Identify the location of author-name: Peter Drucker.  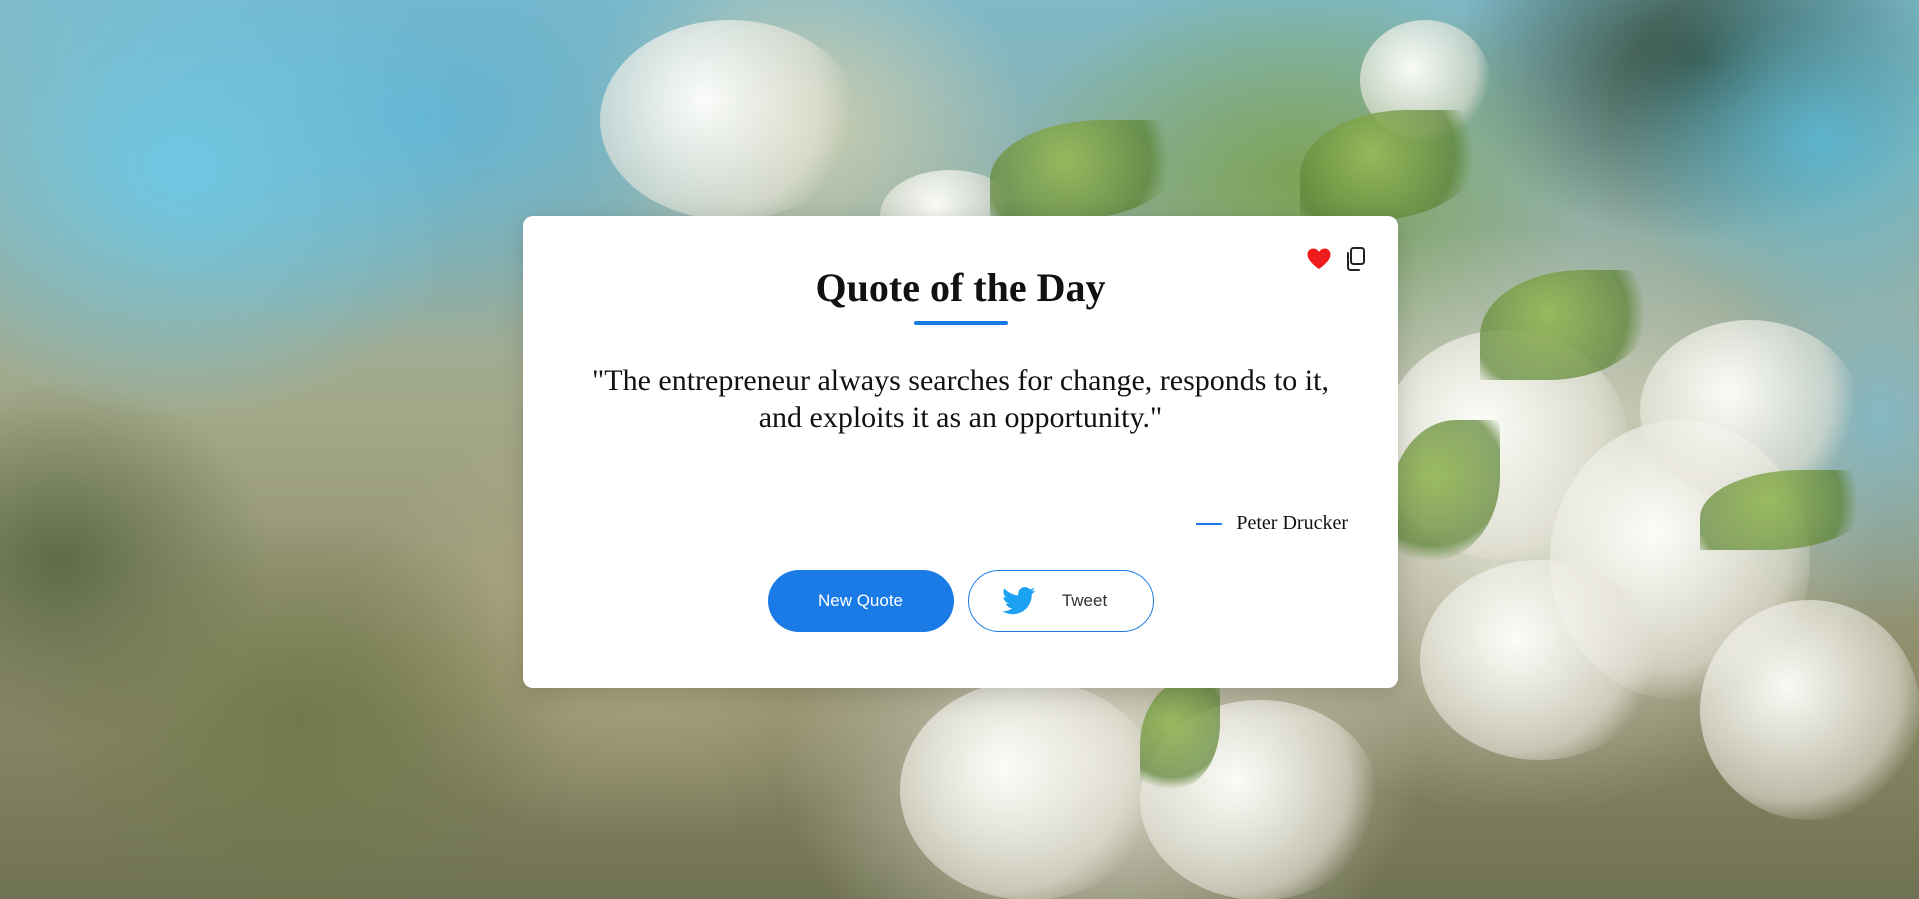
(1292, 523).